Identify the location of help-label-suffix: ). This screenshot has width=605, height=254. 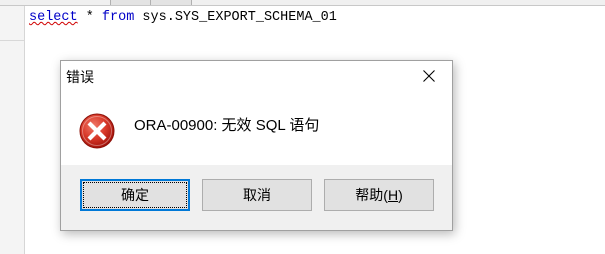
(400, 195).